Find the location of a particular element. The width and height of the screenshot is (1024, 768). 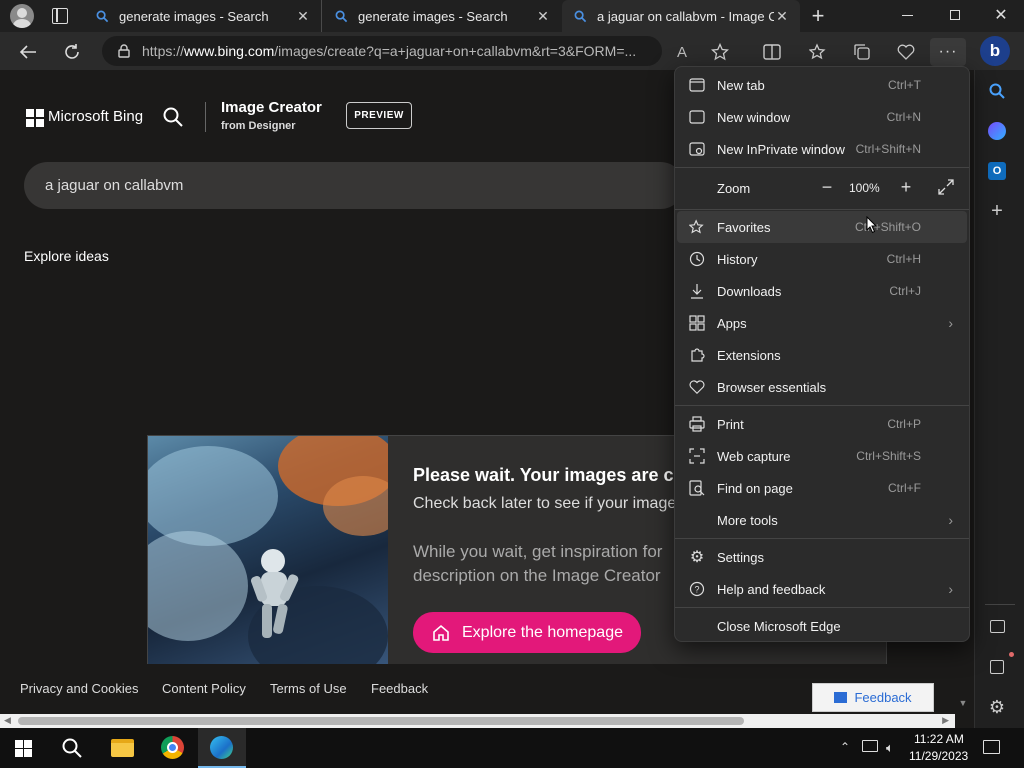

hide-sidebar-icon is located at coordinates (997, 626).